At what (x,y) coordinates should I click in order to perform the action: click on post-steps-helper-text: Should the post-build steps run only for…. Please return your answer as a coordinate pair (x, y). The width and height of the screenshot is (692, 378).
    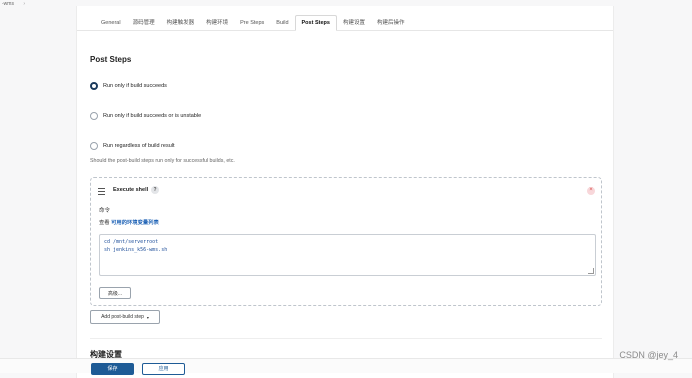
    Looking at the image, I should click on (162, 161).